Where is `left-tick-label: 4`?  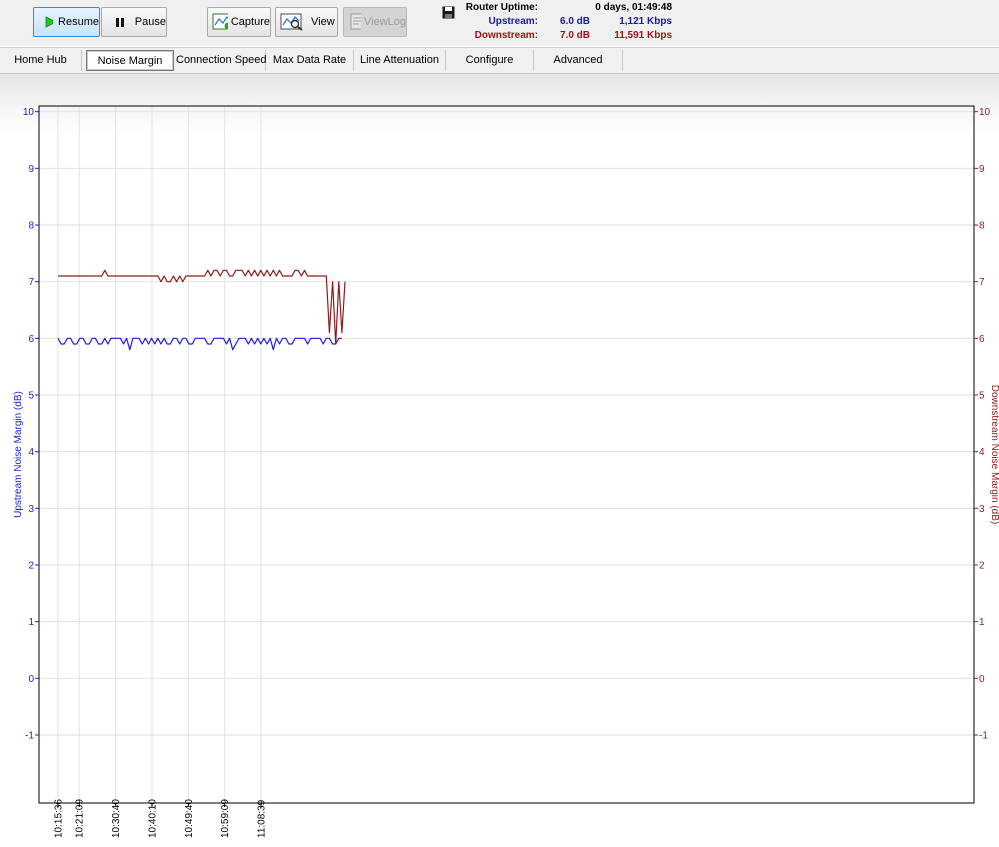 left-tick-label: 4 is located at coordinates (31, 452).